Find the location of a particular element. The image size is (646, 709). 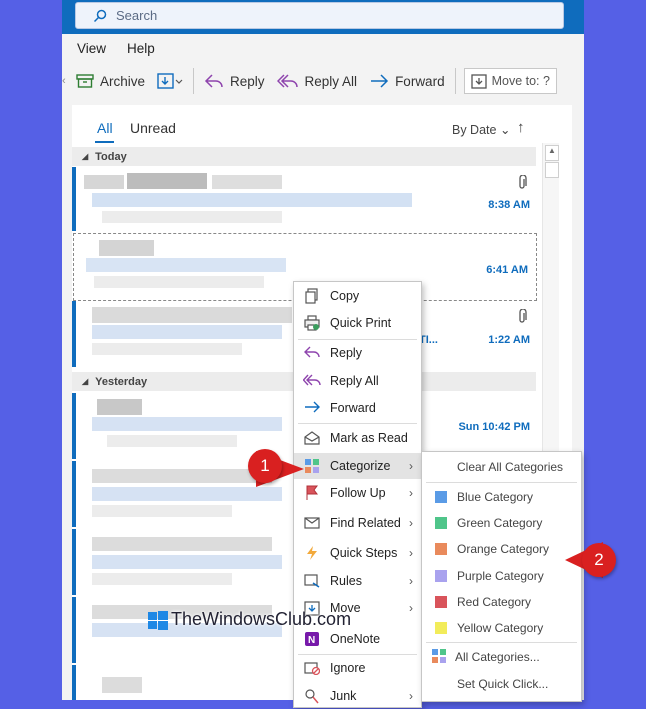

overflow-chevron-icon: ‹ is located at coordinates (66, 81).